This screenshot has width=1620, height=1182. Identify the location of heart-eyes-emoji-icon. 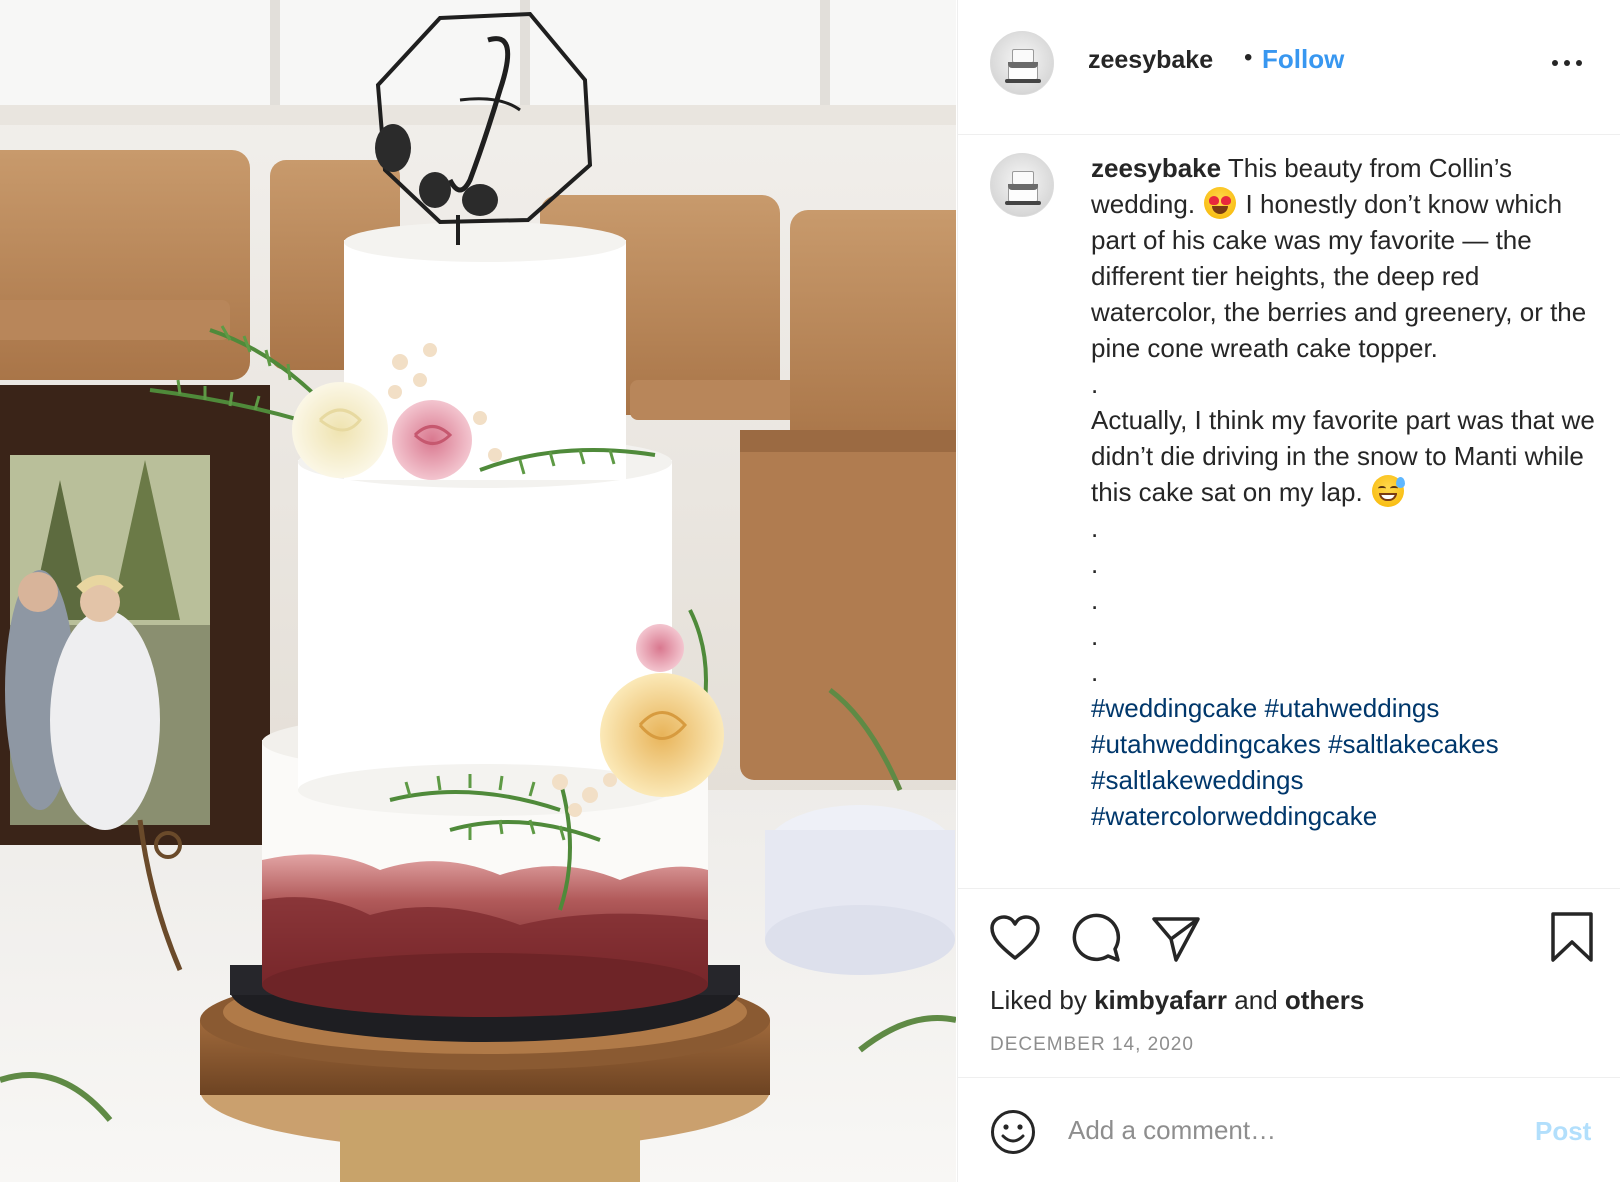
(1220, 203).